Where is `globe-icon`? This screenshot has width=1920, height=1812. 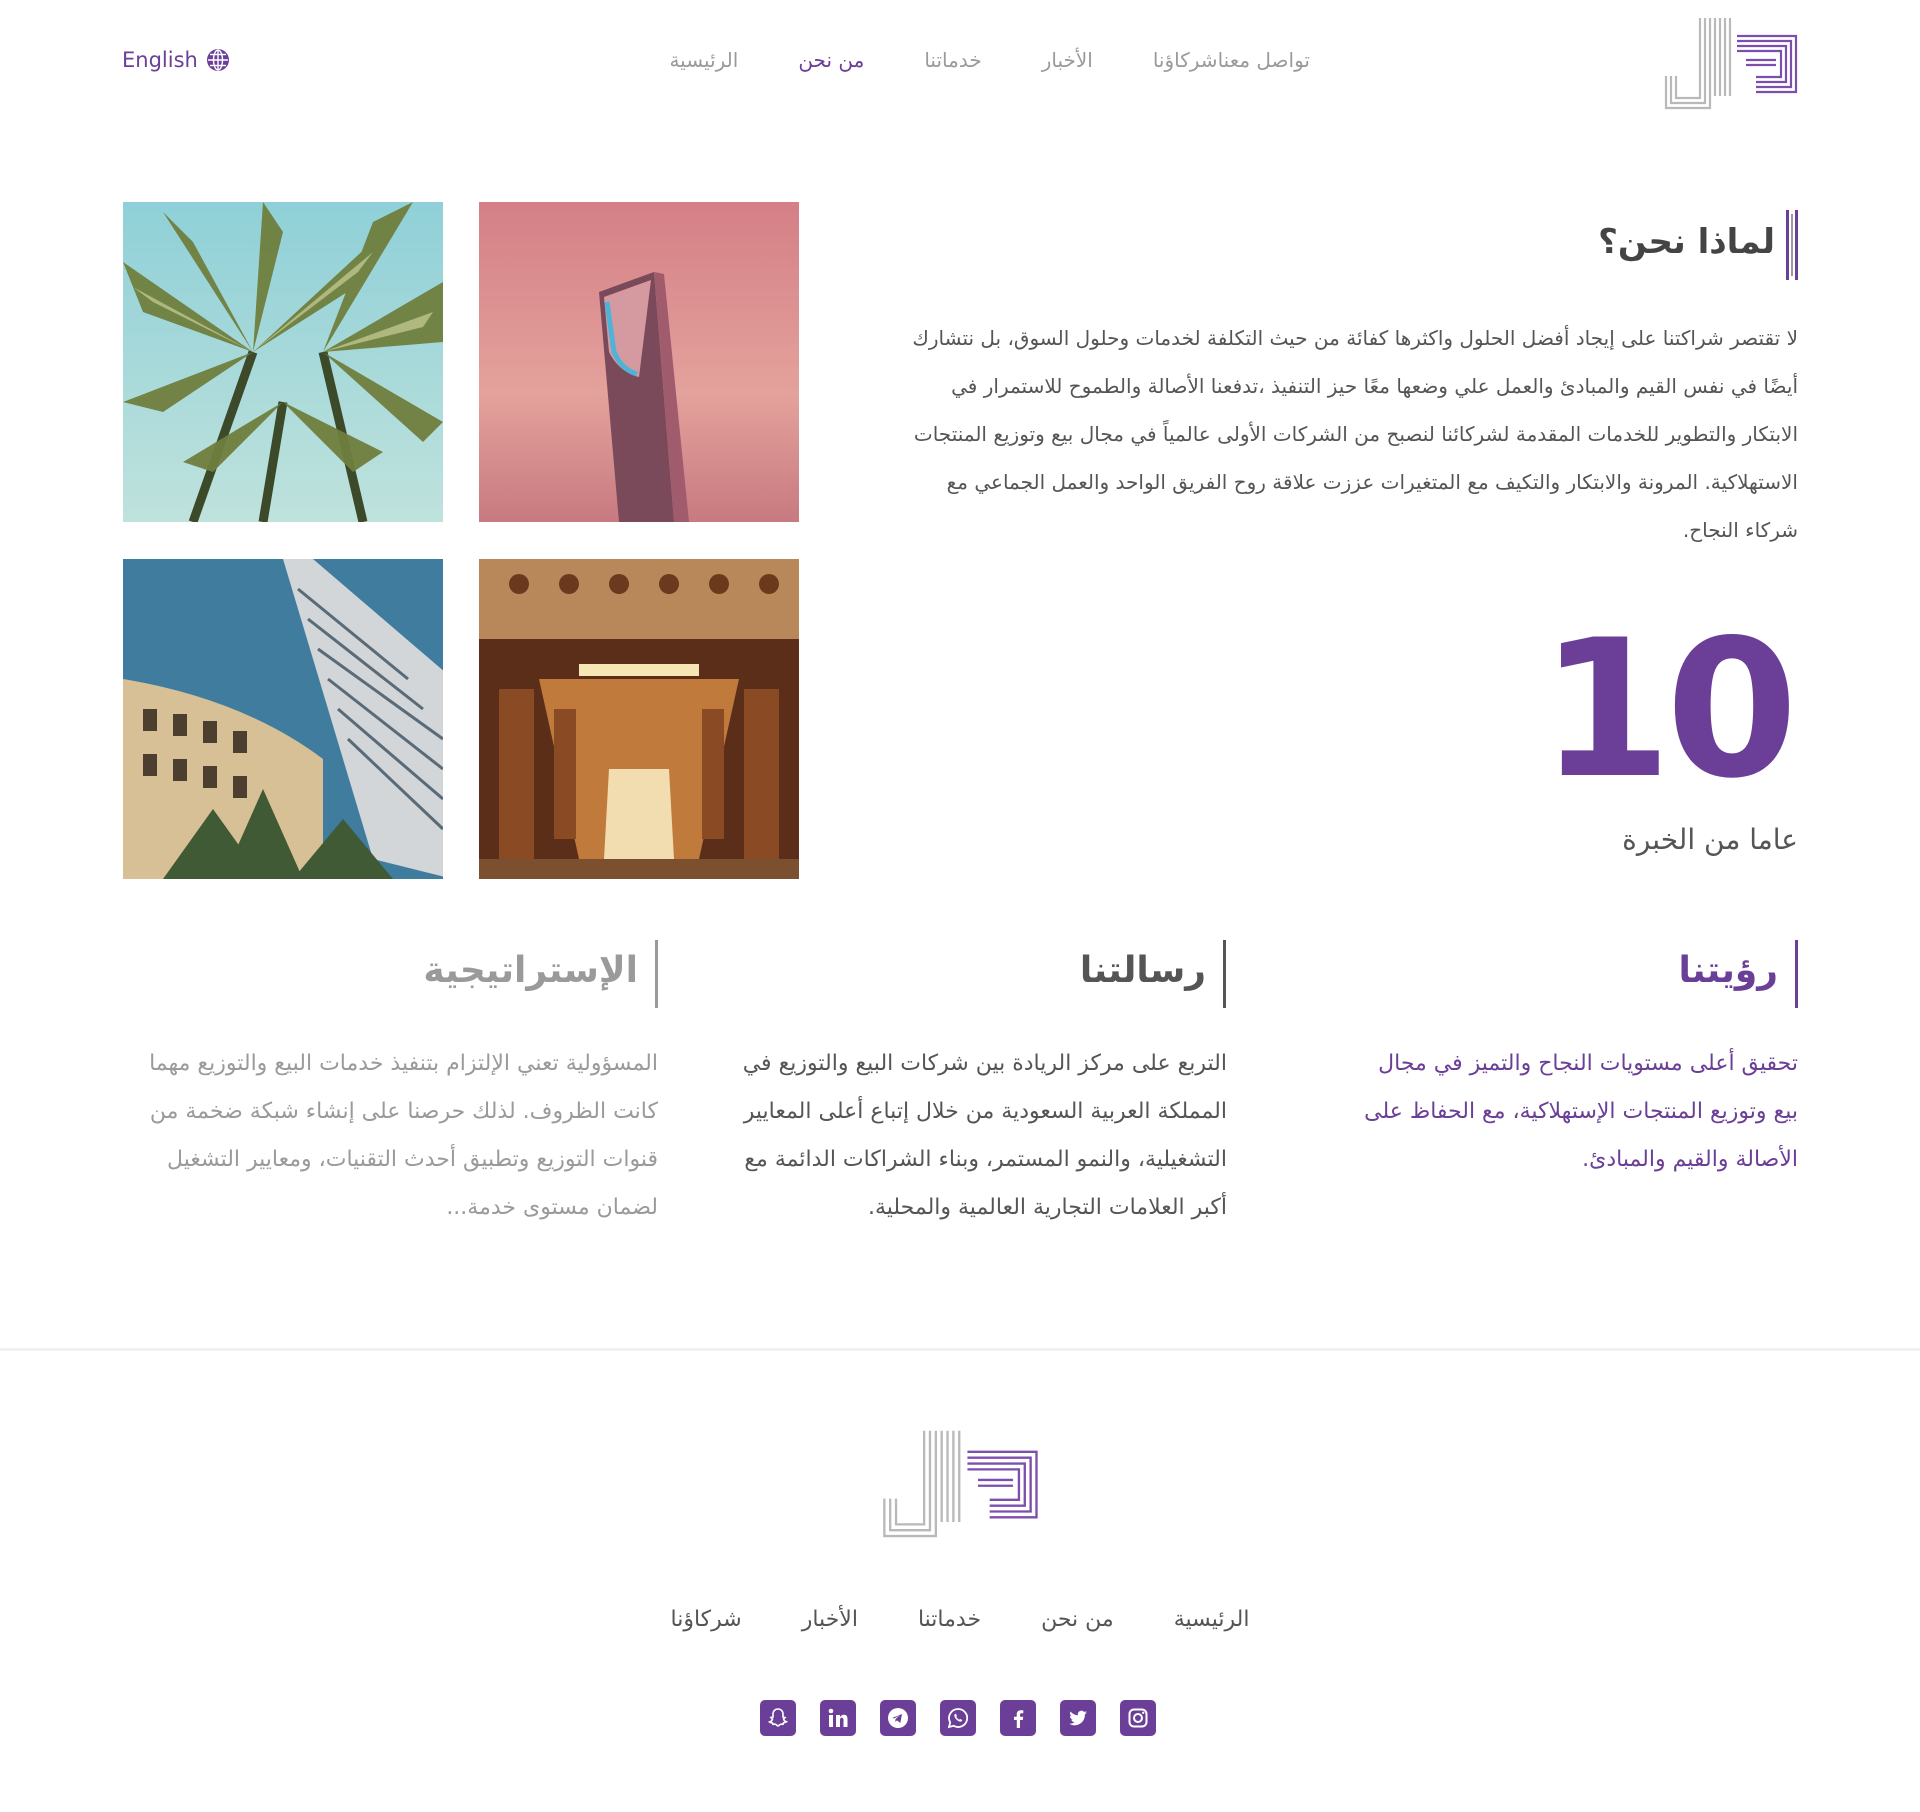
globe-icon is located at coordinates (218, 60).